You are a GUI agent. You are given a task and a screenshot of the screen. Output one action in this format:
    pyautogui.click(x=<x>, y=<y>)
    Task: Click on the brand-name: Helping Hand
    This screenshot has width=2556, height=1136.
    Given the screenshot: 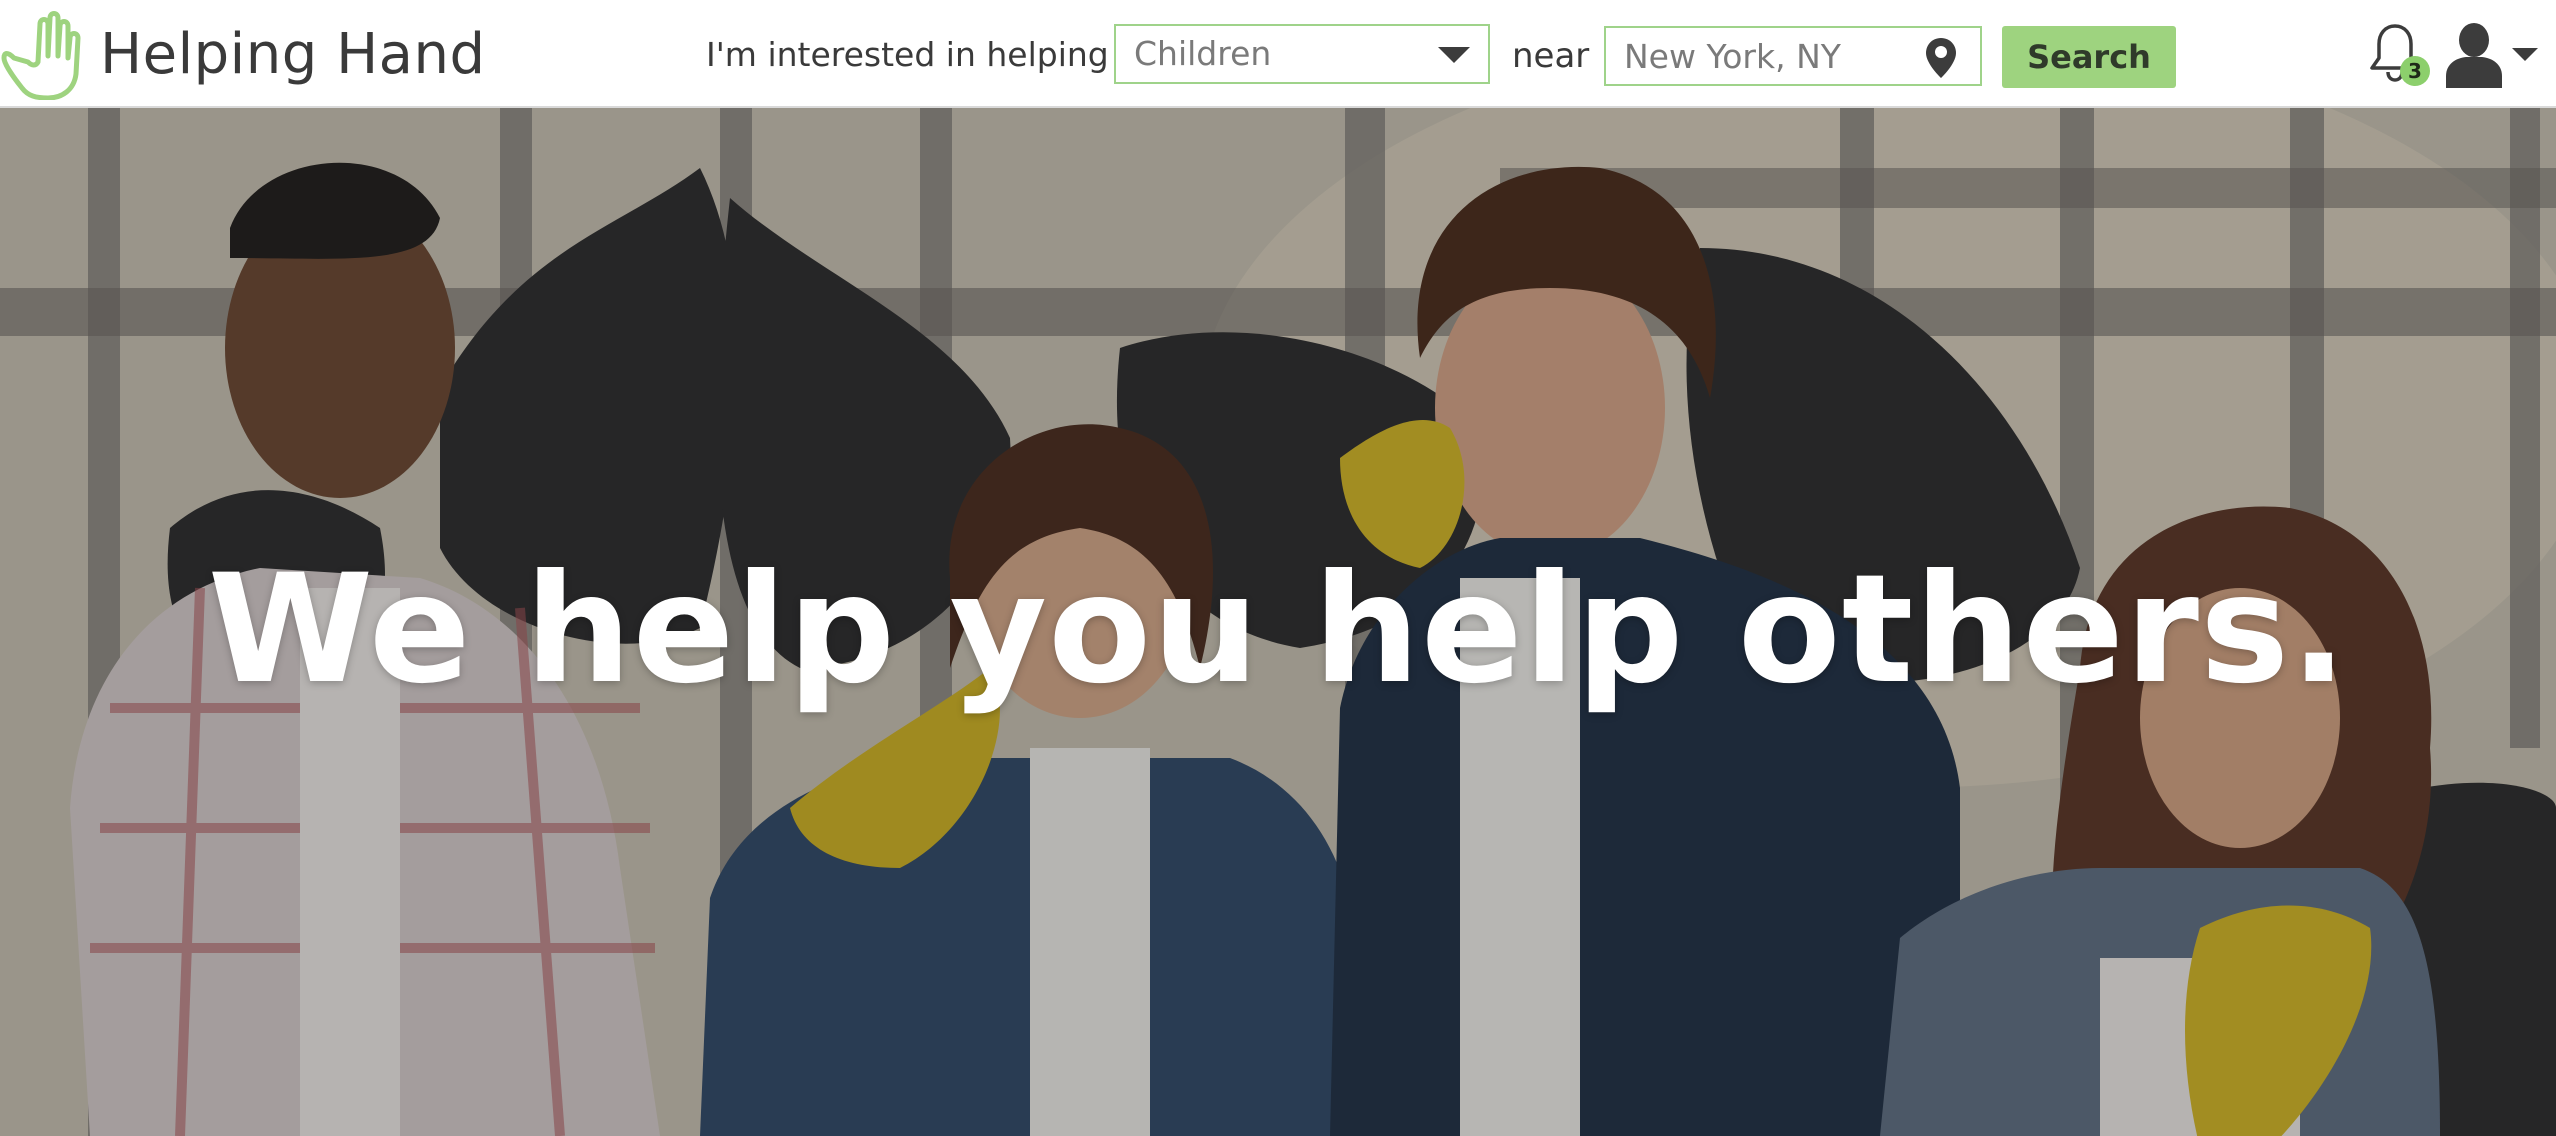 What is the action you would take?
    pyautogui.click(x=293, y=54)
    